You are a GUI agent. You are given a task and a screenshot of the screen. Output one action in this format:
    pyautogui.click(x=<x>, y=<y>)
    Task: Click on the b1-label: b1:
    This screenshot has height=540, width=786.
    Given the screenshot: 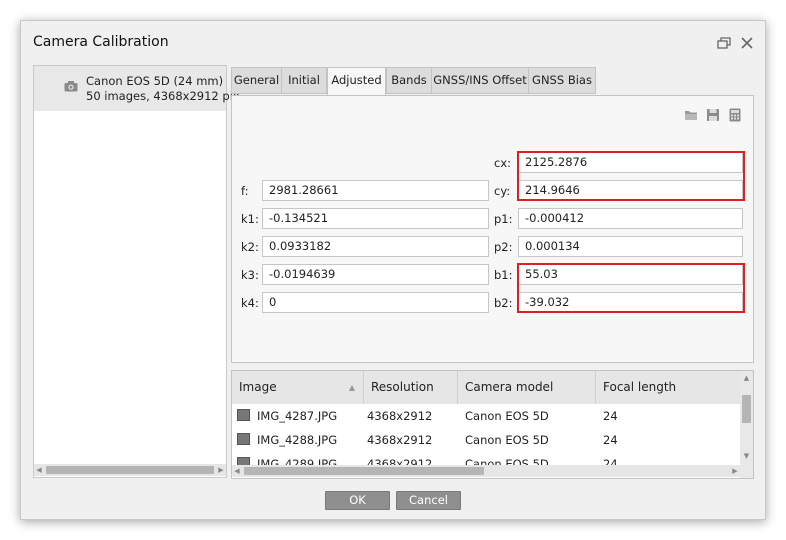 What is the action you would take?
    pyautogui.click(x=503, y=275)
    